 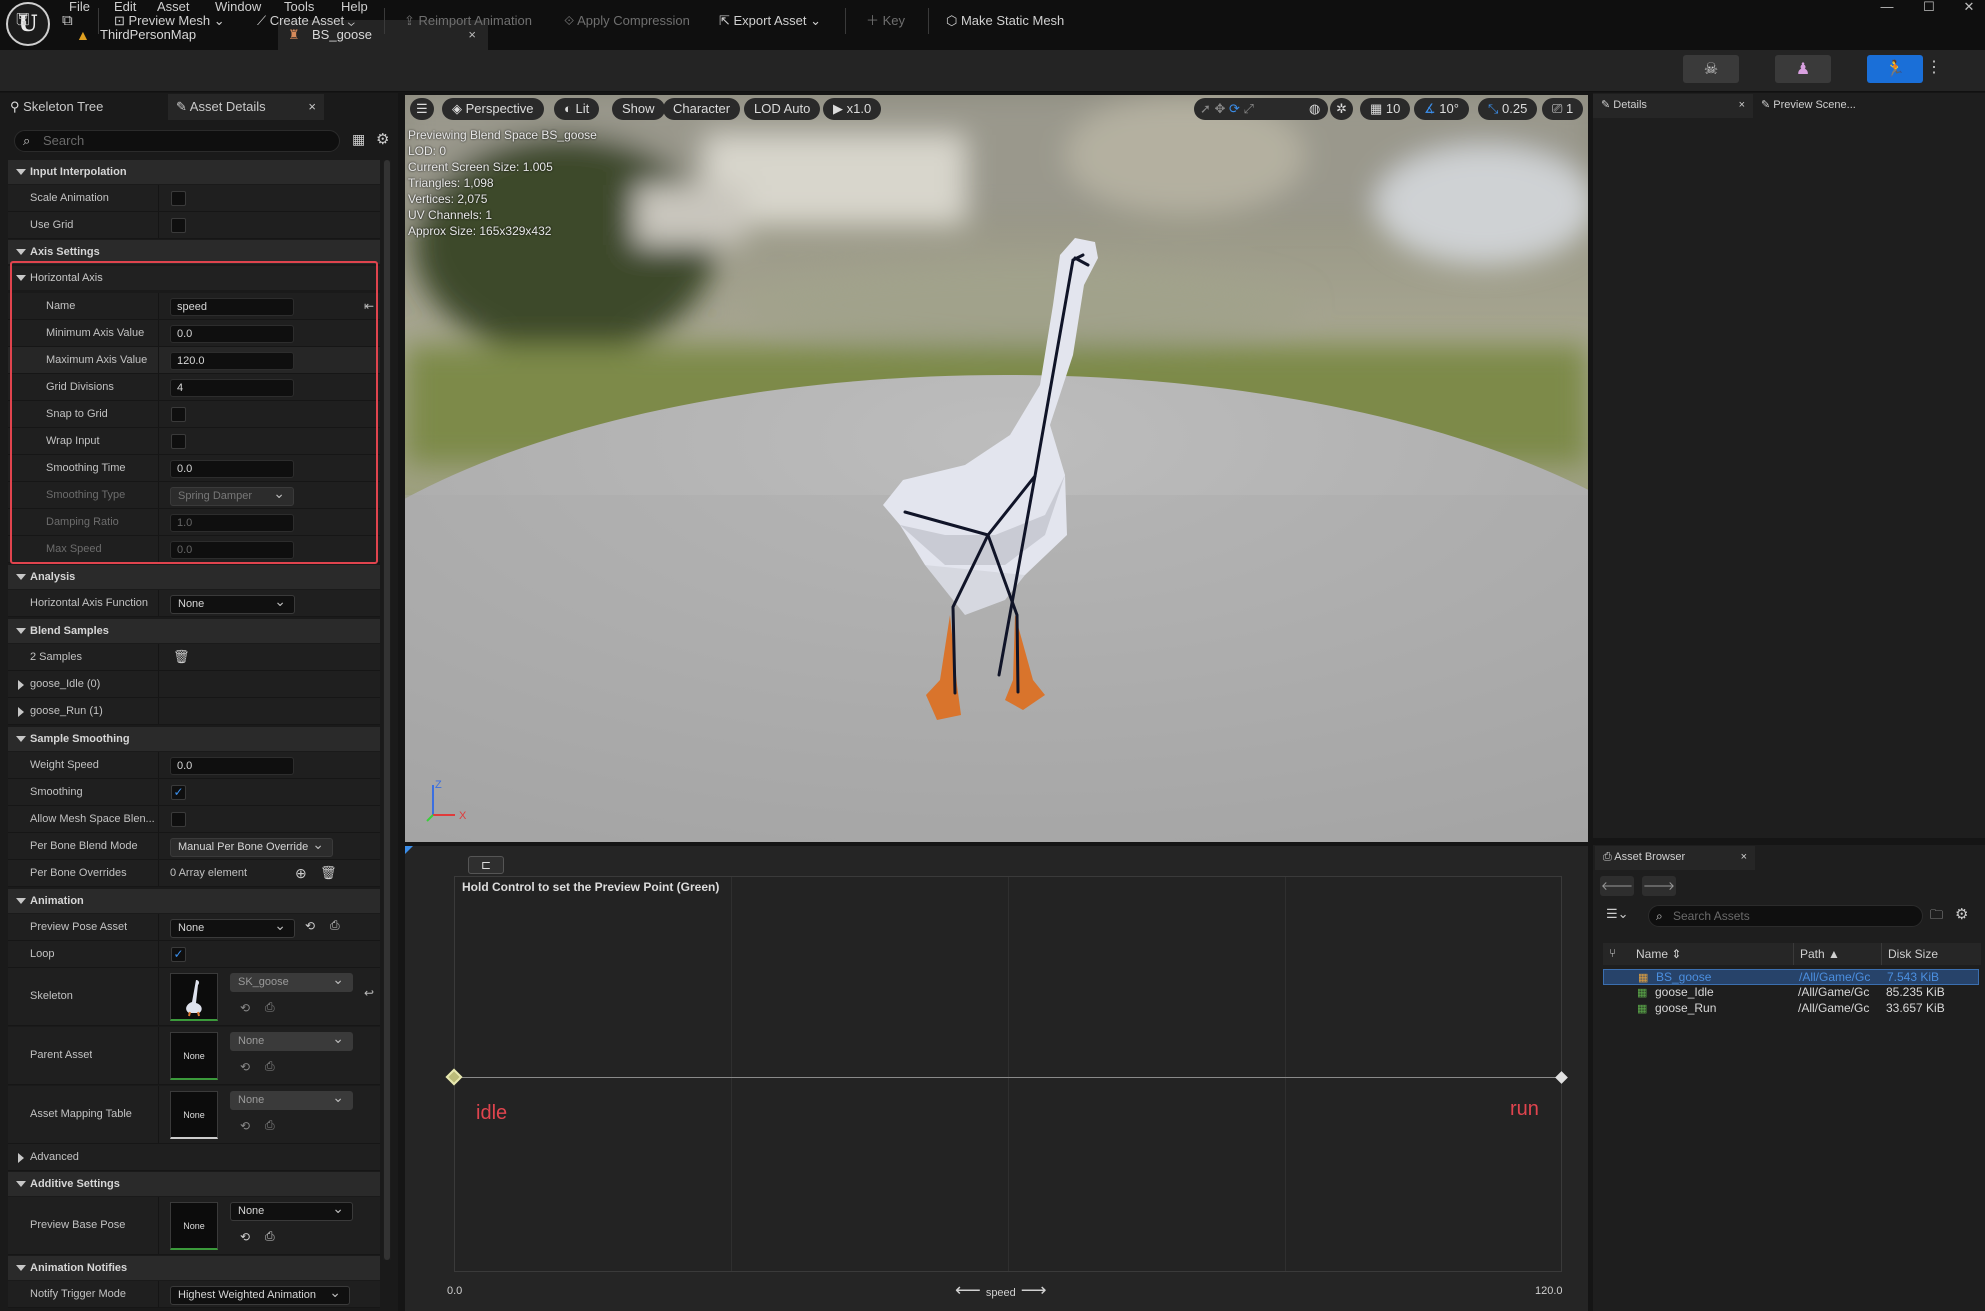 I want to click on skeleton-thumbnail, so click(x=194, y=997).